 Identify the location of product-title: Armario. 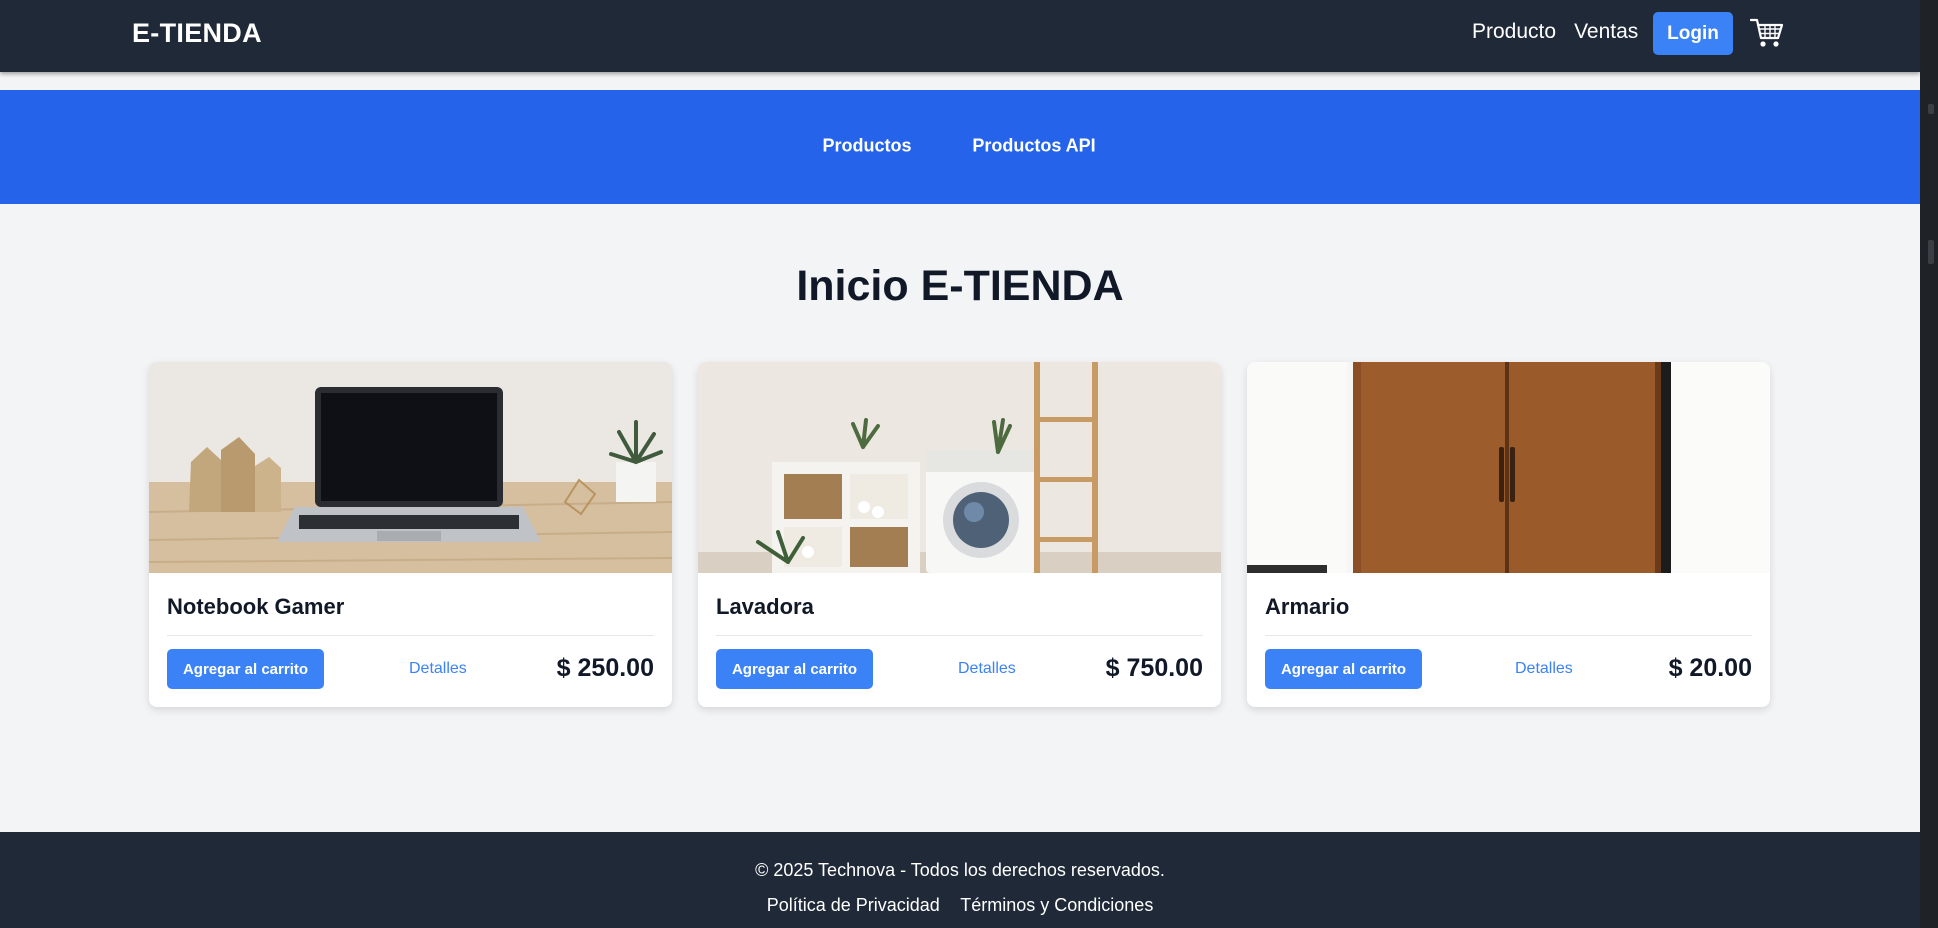
(1307, 606).